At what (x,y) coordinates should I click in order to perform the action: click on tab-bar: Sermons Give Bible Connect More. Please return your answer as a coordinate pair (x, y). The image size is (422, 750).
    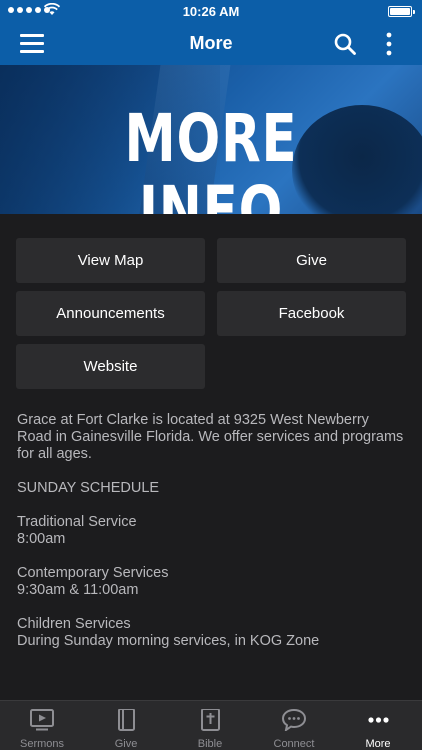
    Looking at the image, I should click on (211, 725).